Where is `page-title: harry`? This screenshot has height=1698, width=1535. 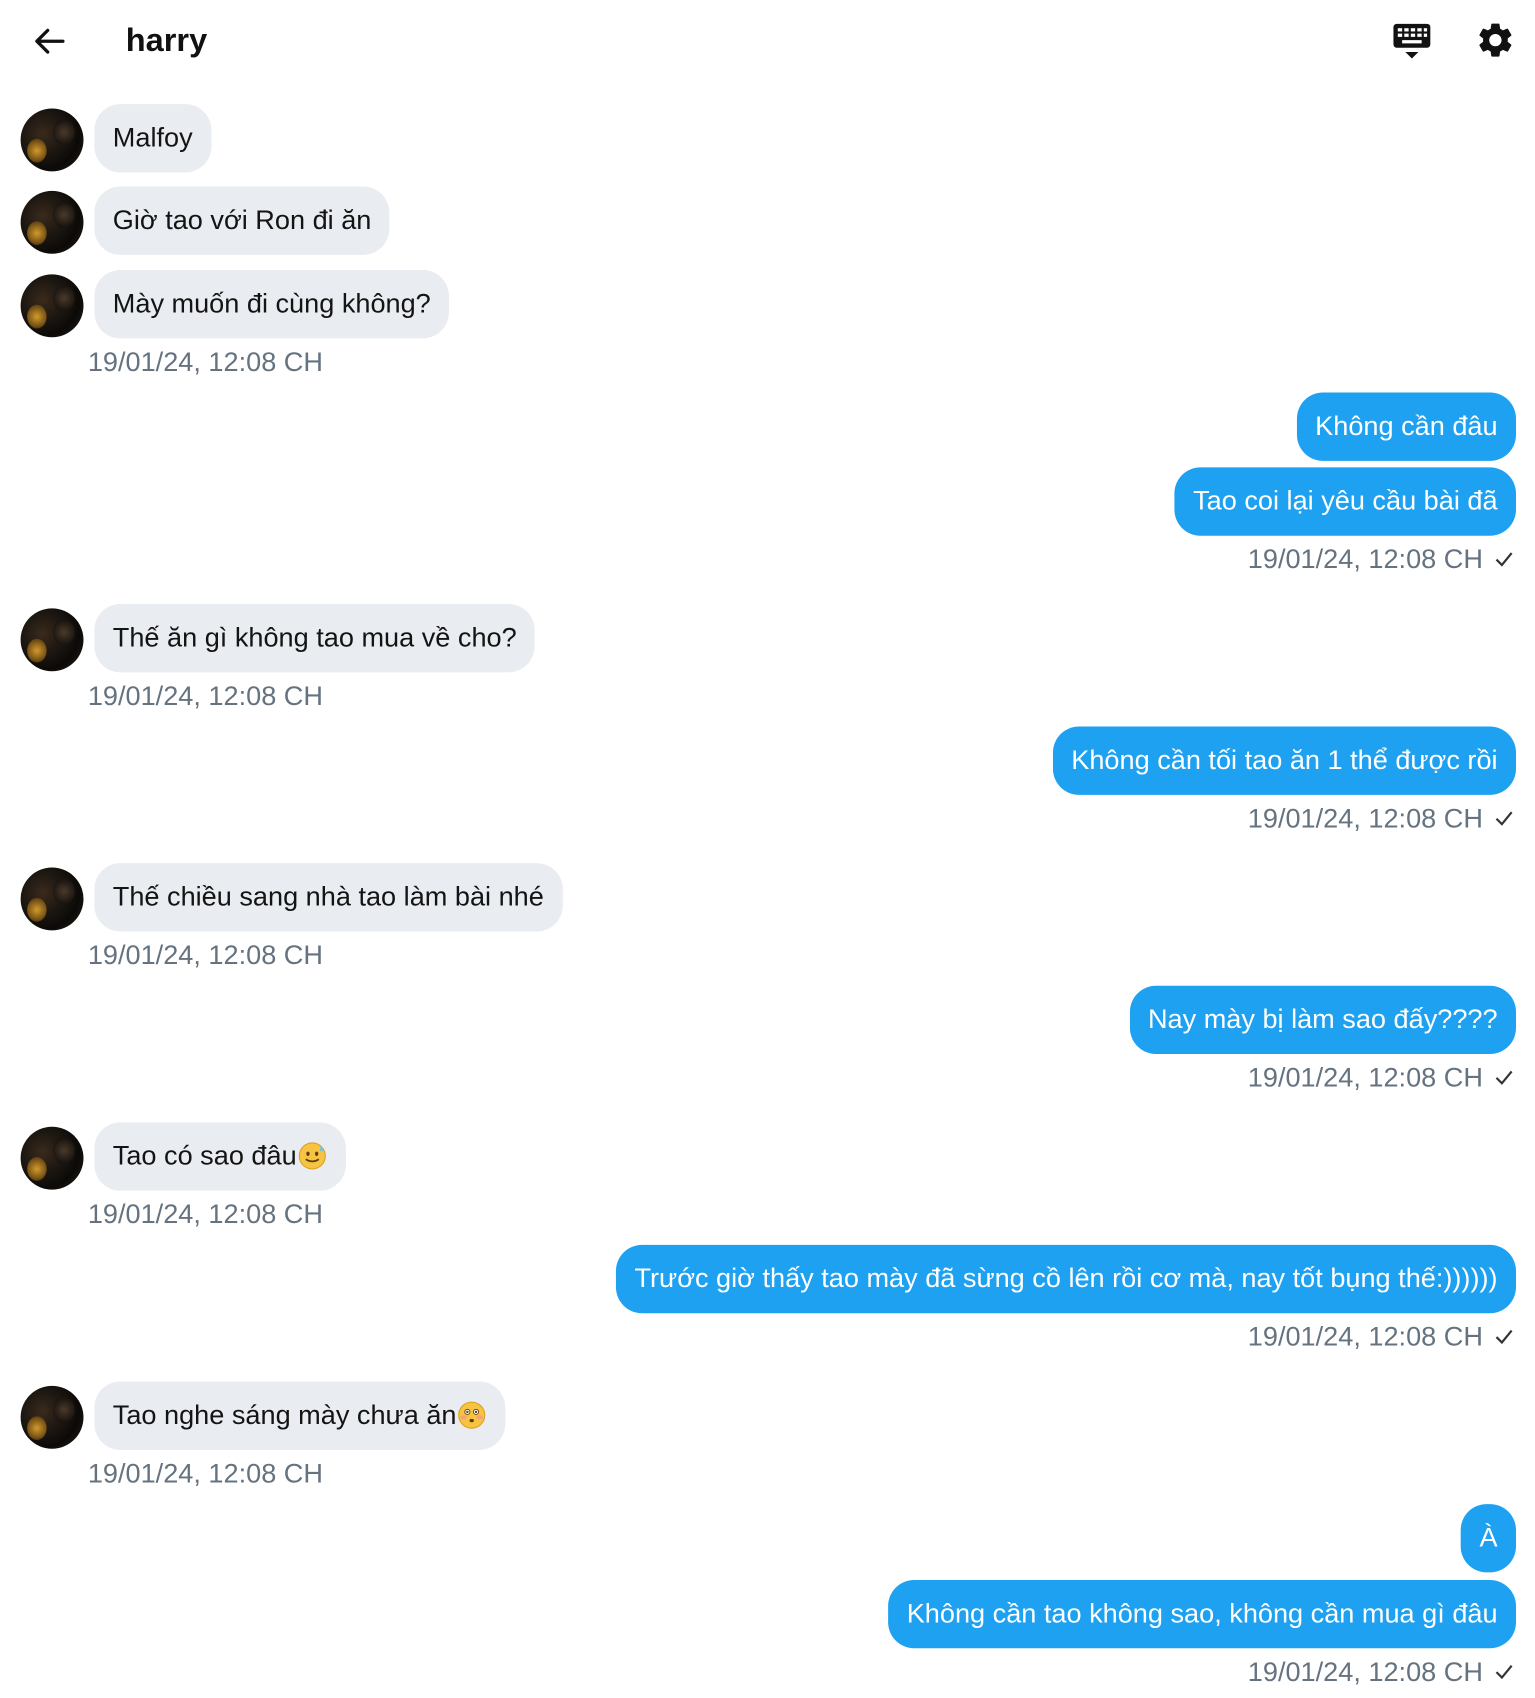 page-title: harry is located at coordinates (166, 40).